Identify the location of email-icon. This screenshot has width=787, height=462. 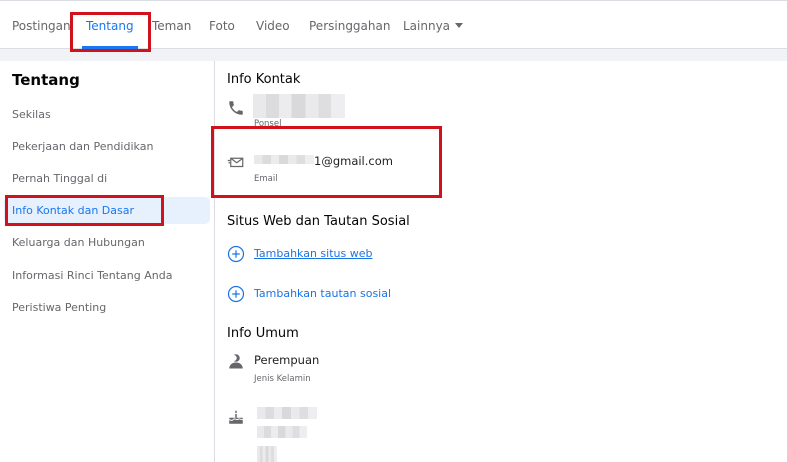
(235, 162).